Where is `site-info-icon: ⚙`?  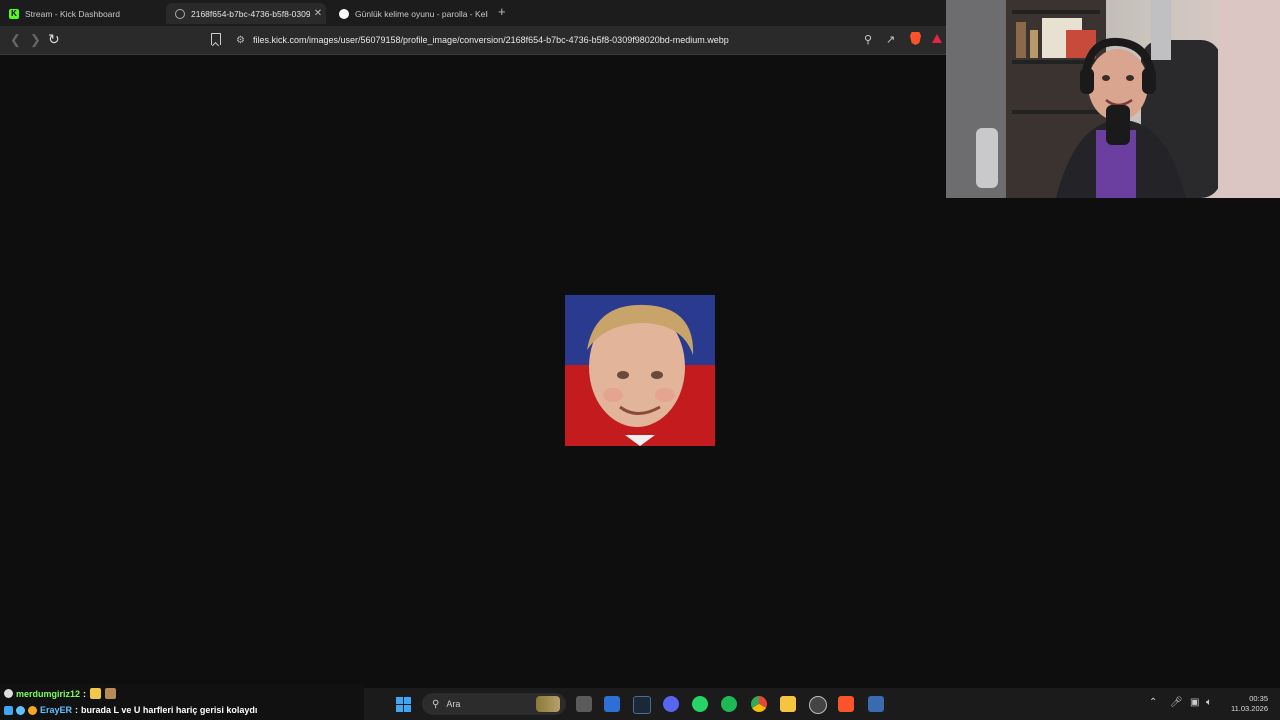
site-info-icon: ⚙ is located at coordinates (240, 40).